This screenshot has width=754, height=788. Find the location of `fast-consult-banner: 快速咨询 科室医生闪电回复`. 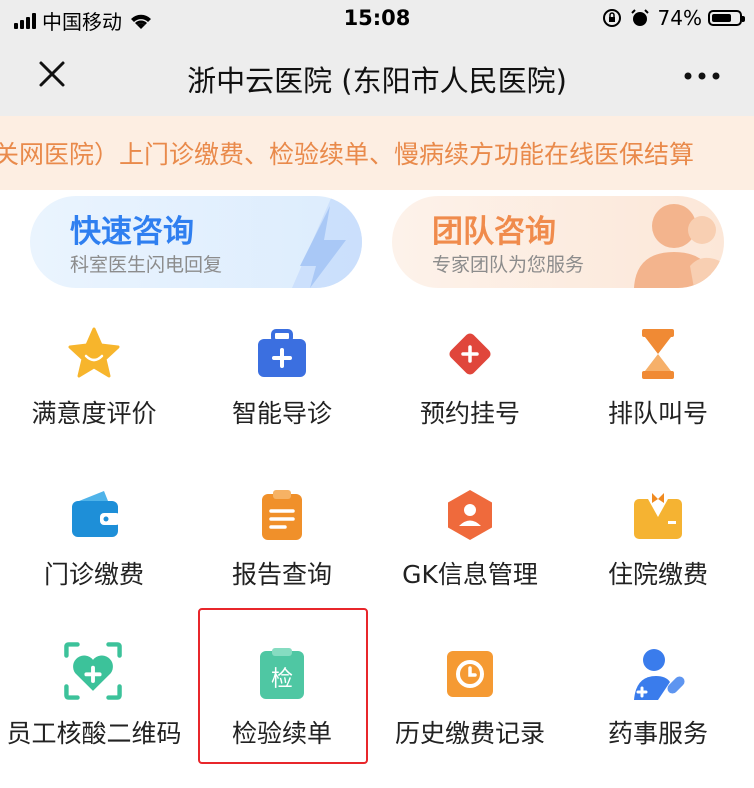

fast-consult-banner: 快速咨询 科室医生闪电回复 is located at coordinates (196, 242).